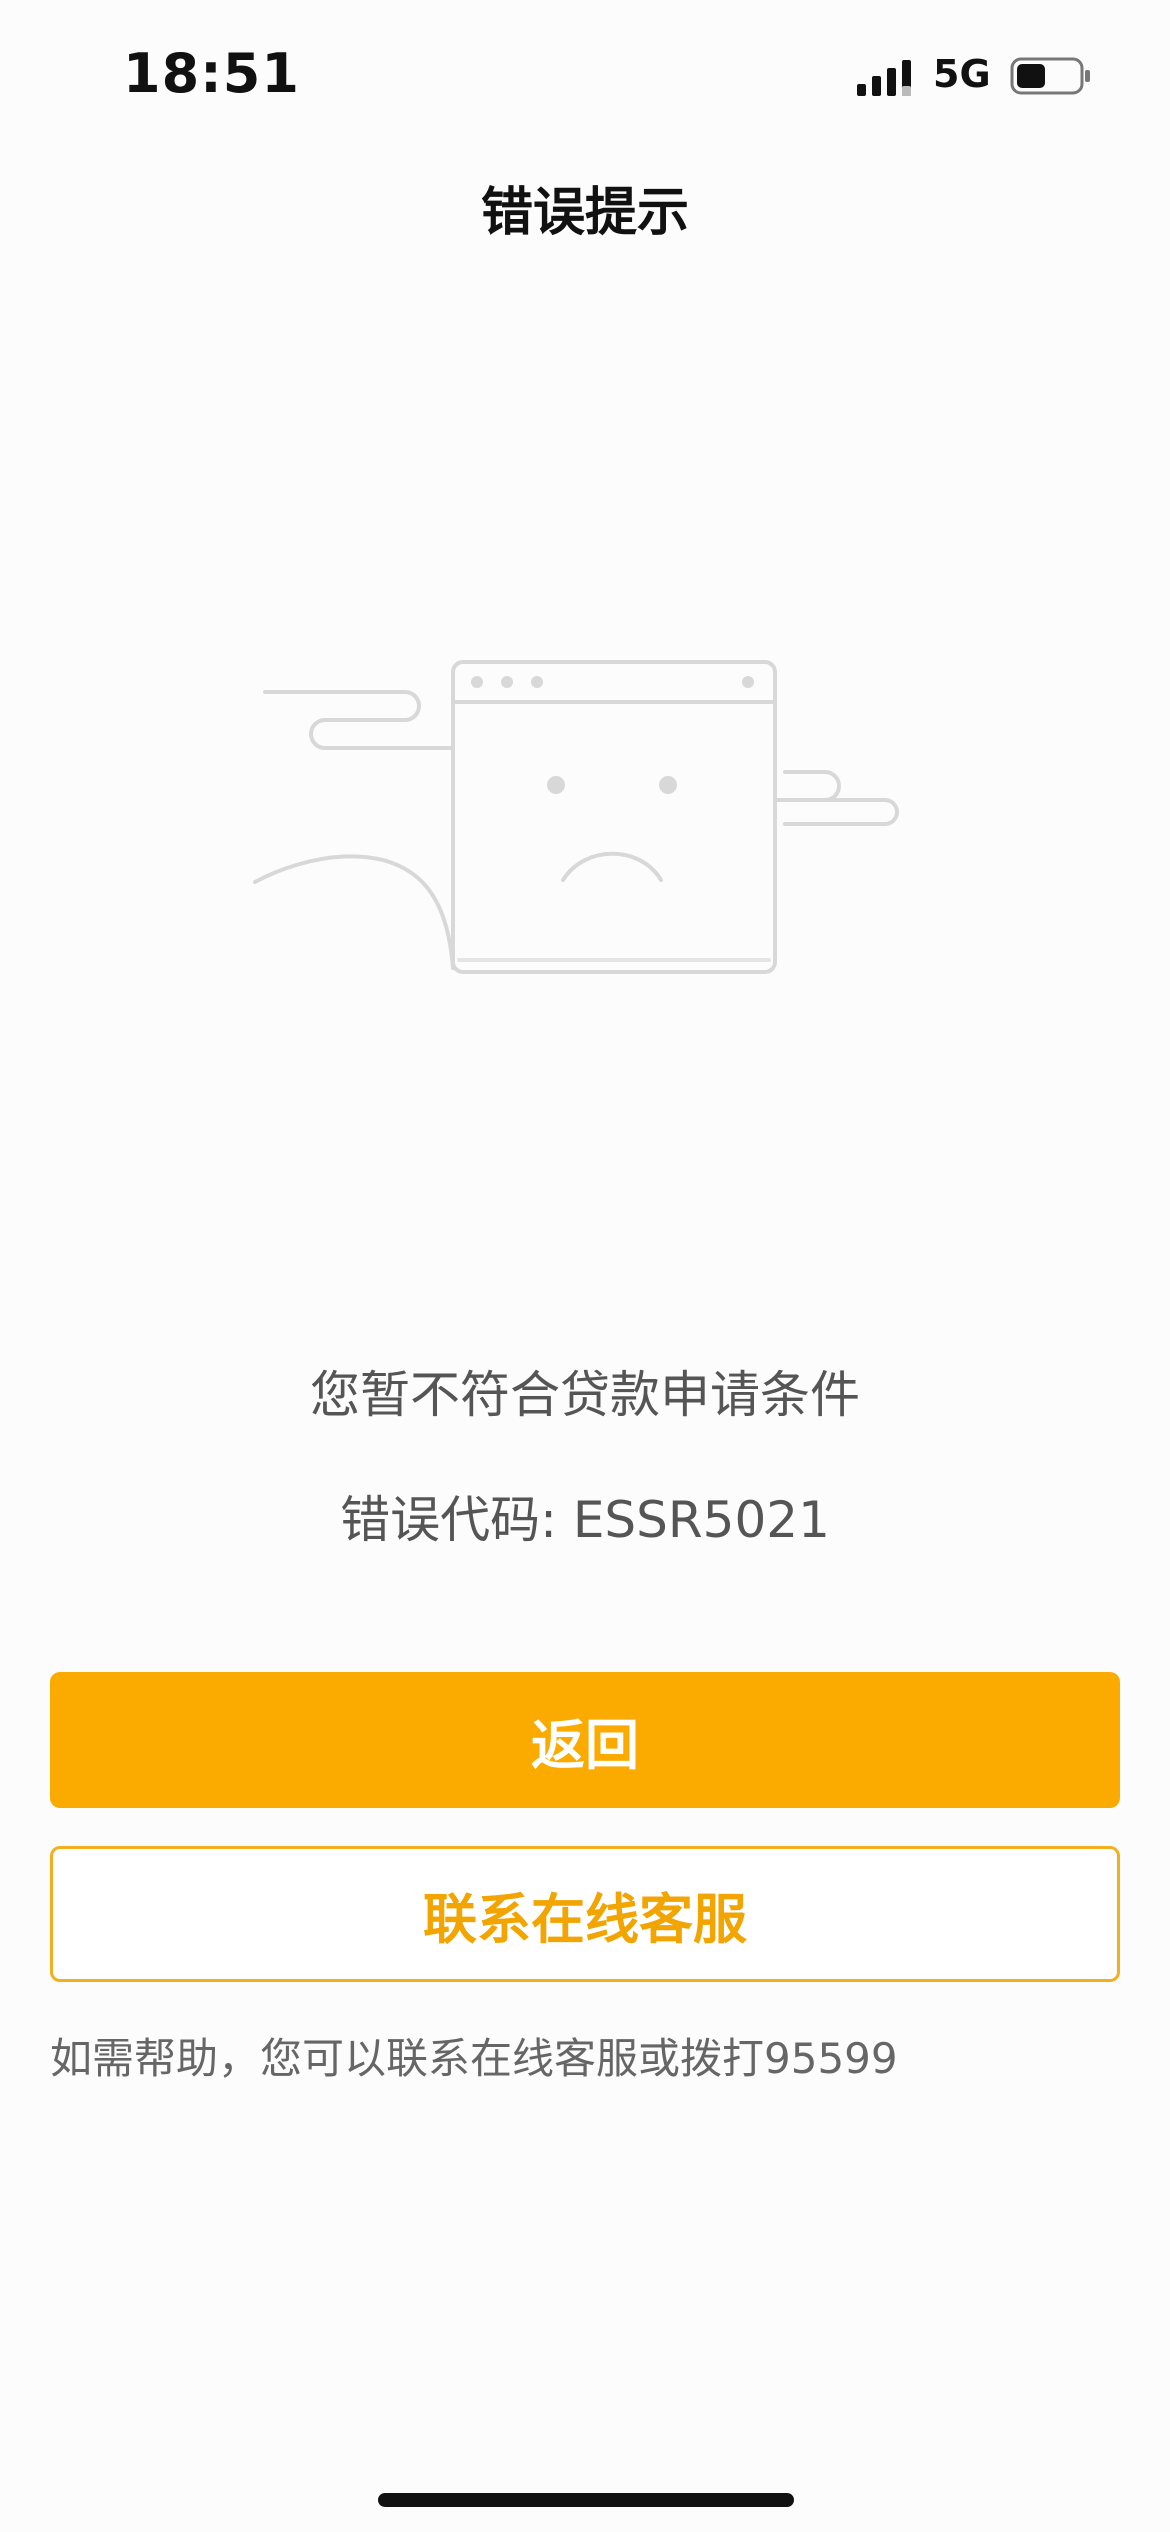  What do you see at coordinates (576, 817) in the screenshot?
I see `sad-browser-window-icon` at bounding box center [576, 817].